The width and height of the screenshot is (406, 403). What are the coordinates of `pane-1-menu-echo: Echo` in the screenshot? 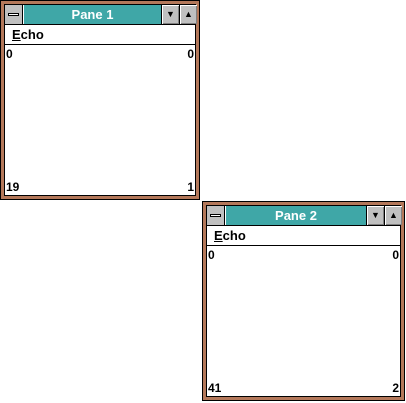 It's located at (28, 34).